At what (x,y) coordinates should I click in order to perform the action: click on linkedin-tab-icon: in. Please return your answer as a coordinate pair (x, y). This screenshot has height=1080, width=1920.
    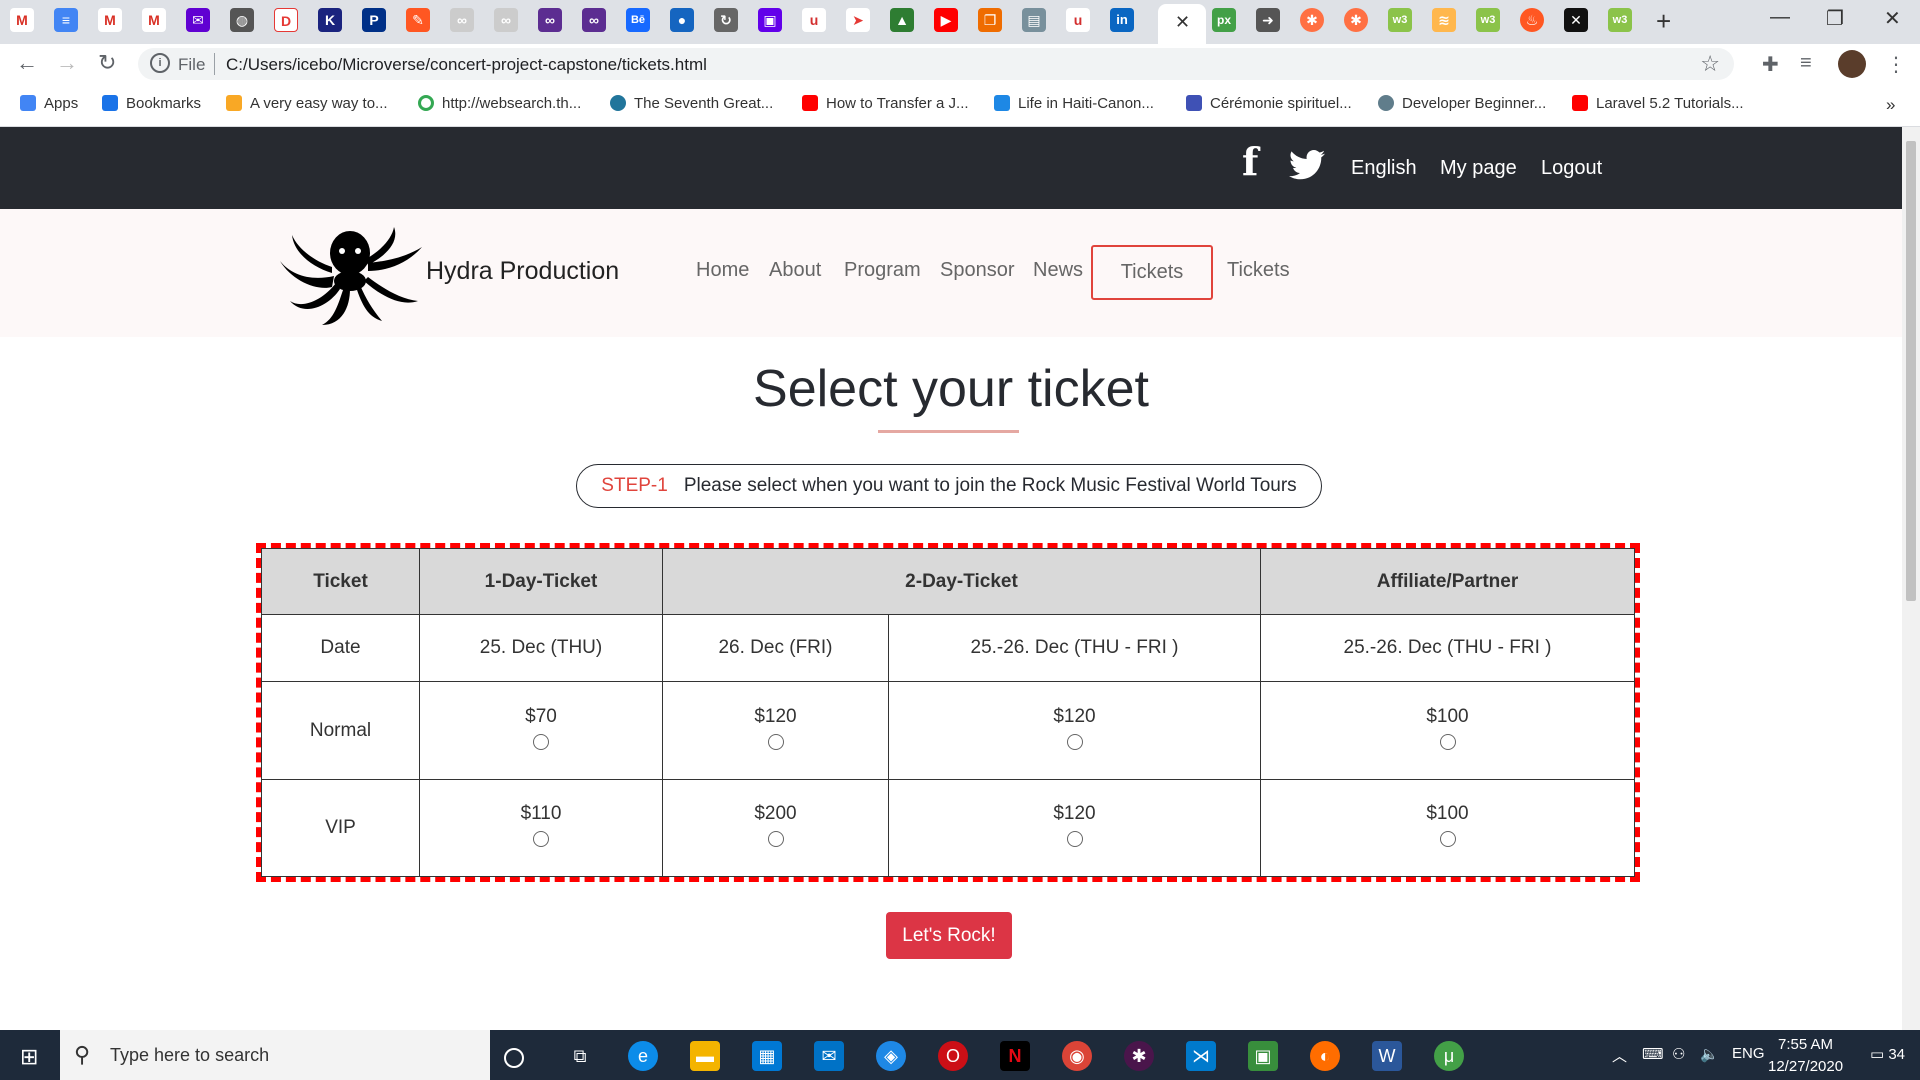
    Looking at the image, I should click on (1122, 20).